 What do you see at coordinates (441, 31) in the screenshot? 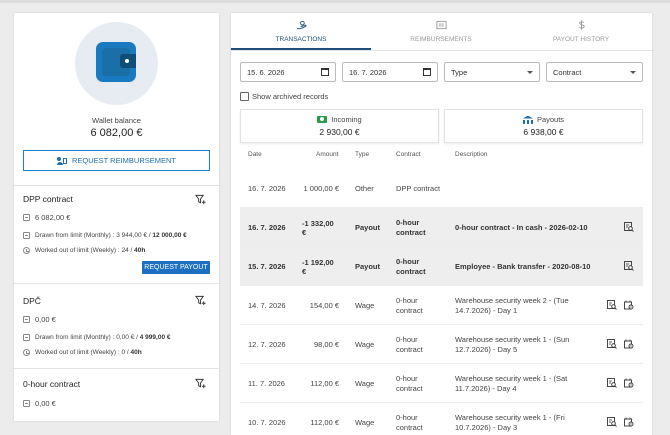
I see `tab-reimbursements: Reimbursements` at bounding box center [441, 31].